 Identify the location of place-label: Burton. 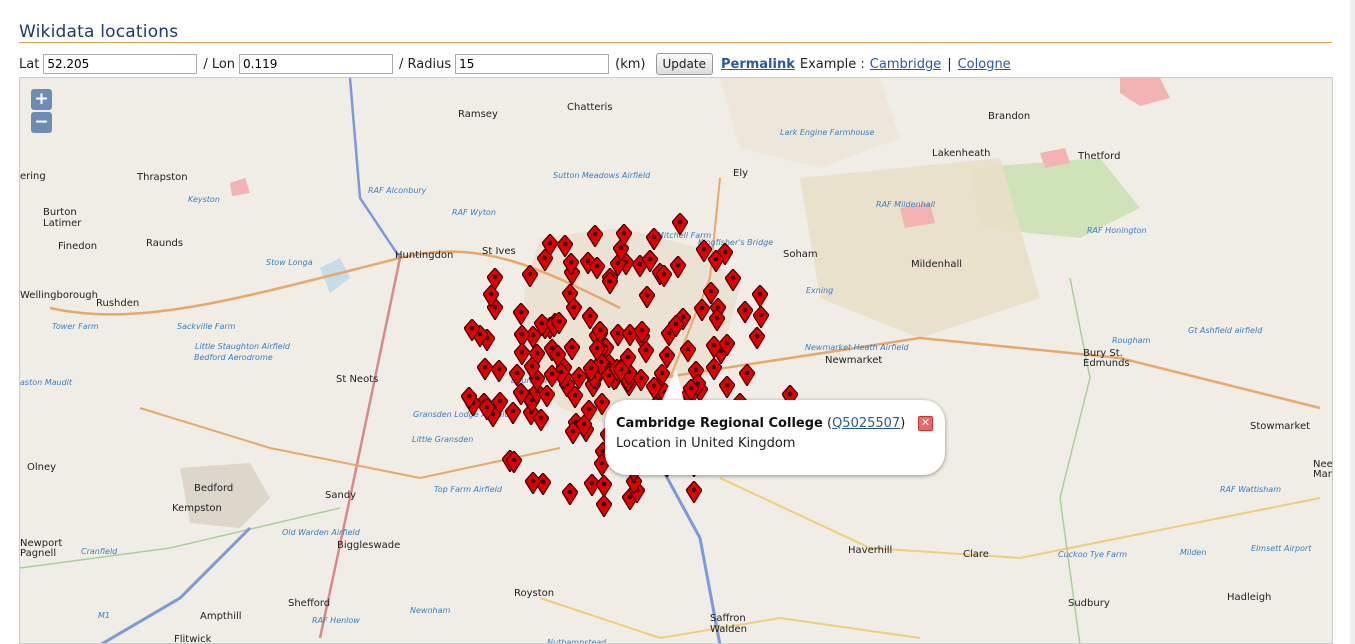
(60, 212).